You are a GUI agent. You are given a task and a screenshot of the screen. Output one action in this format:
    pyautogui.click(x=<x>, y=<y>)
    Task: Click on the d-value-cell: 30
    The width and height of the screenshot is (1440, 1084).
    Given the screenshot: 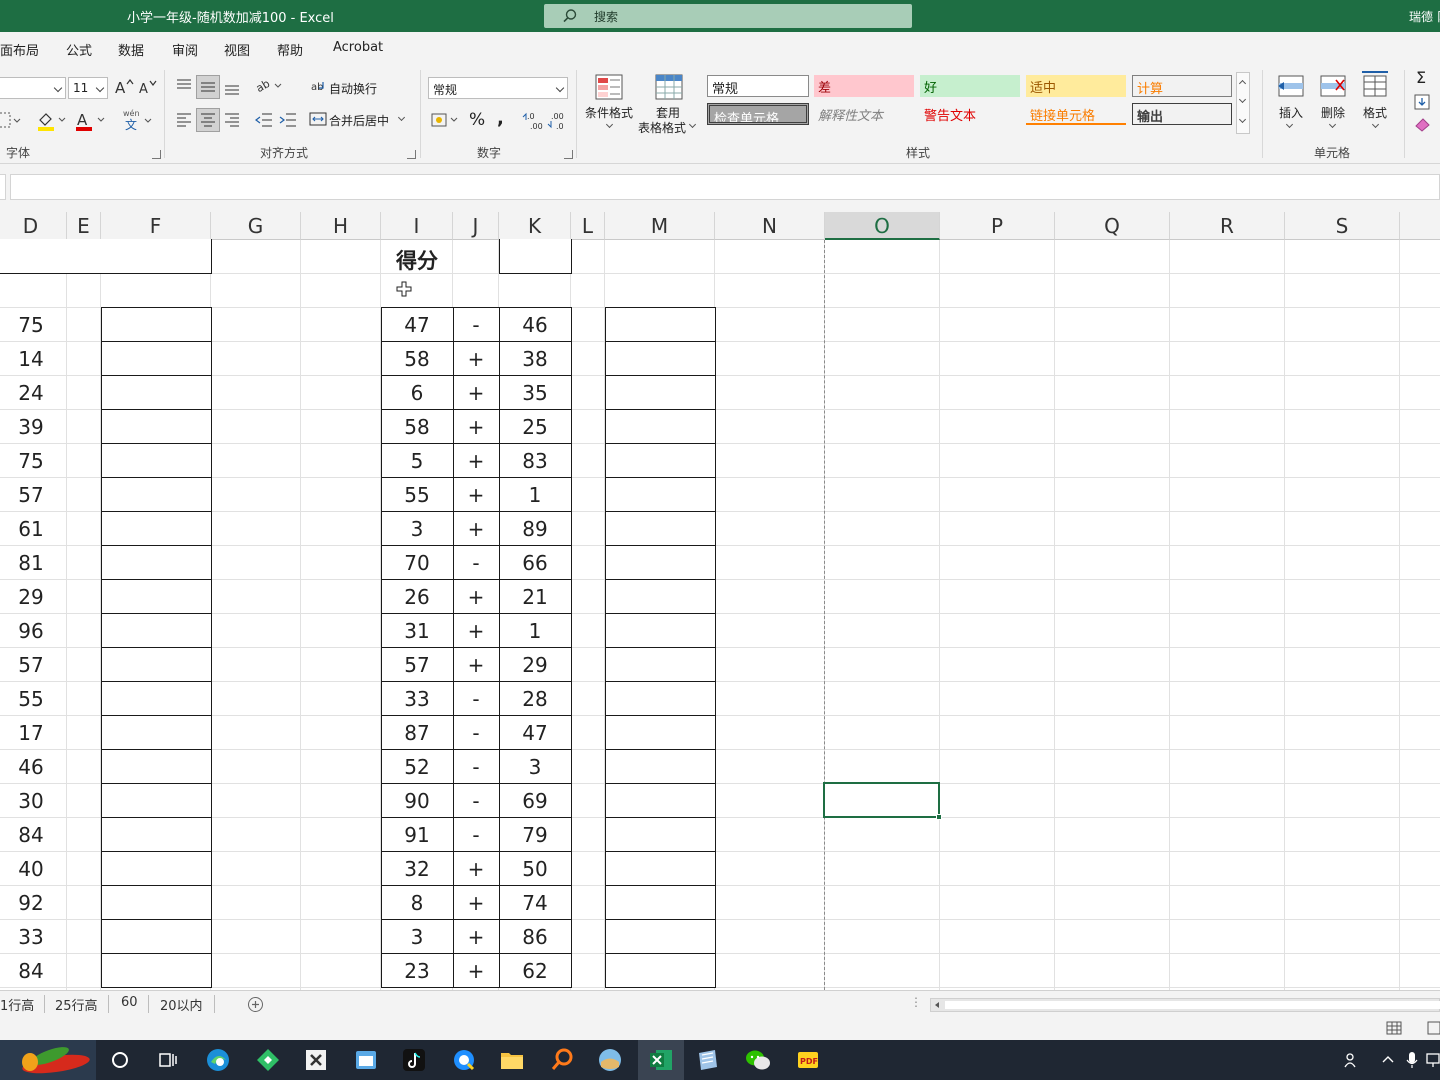 What is the action you would take?
    pyautogui.click(x=33, y=801)
    